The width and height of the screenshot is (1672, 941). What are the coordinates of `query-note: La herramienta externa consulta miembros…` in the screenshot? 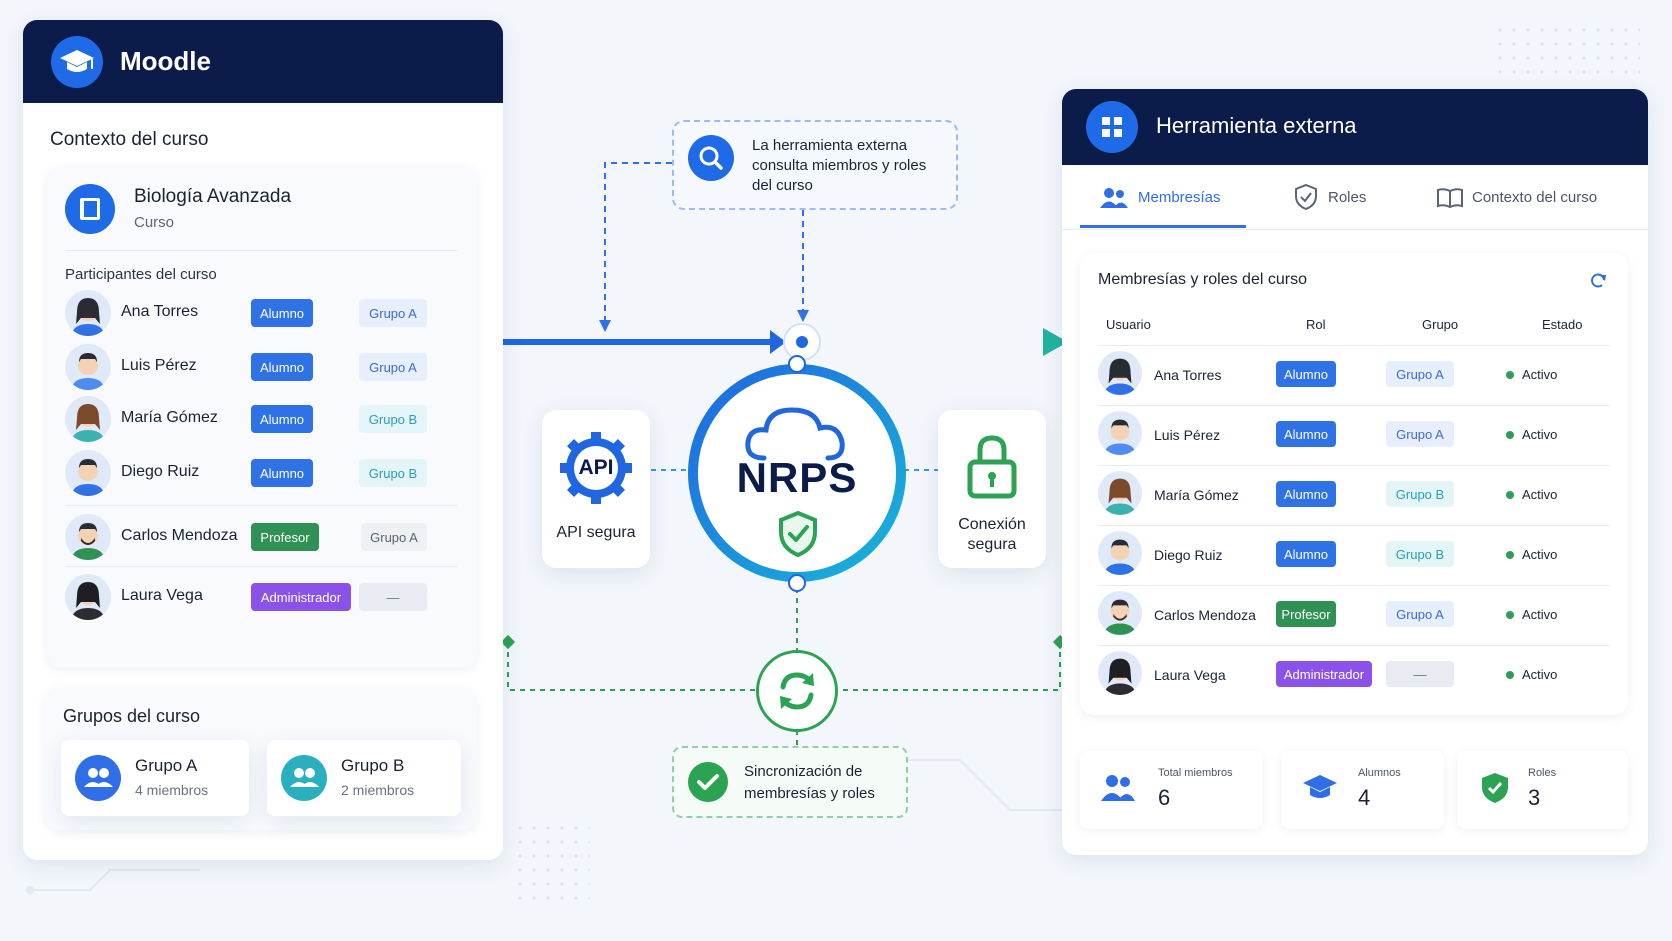 It's located at (815, 165).